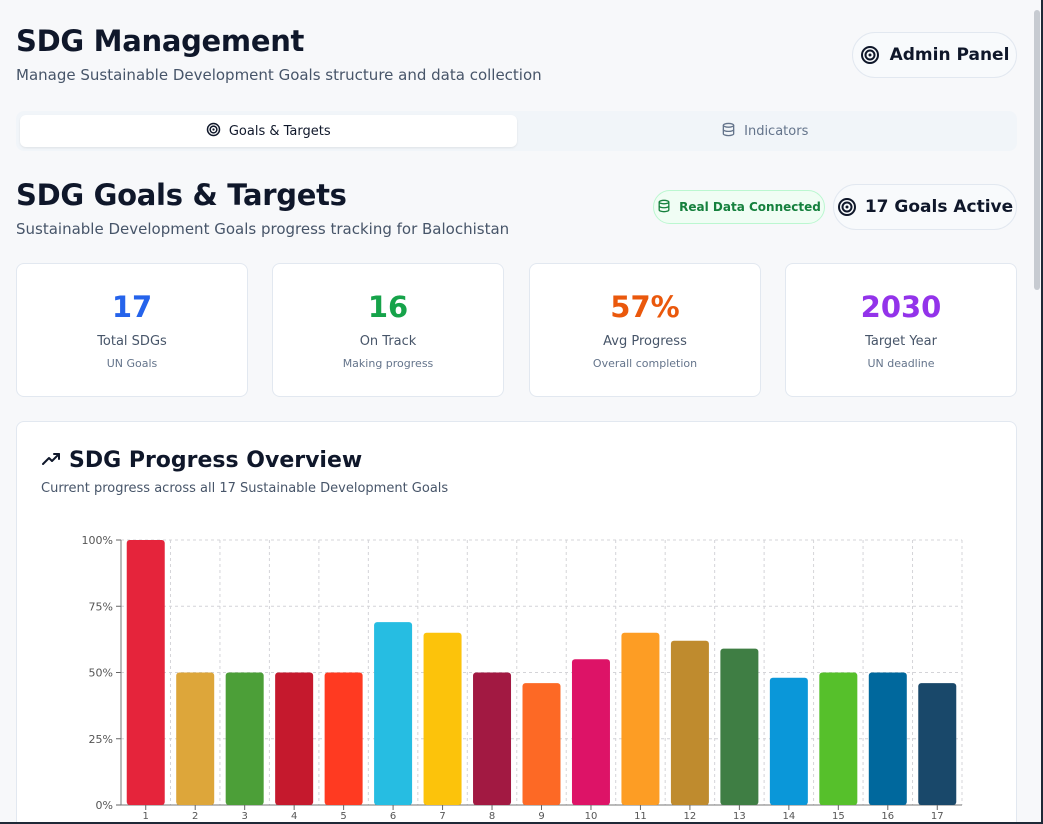 The width and height of the screenshot is (1043, 824). Describe the element at coordinates (160, 41) in the screenshot. I see `page-title: SDG Management` at that location.